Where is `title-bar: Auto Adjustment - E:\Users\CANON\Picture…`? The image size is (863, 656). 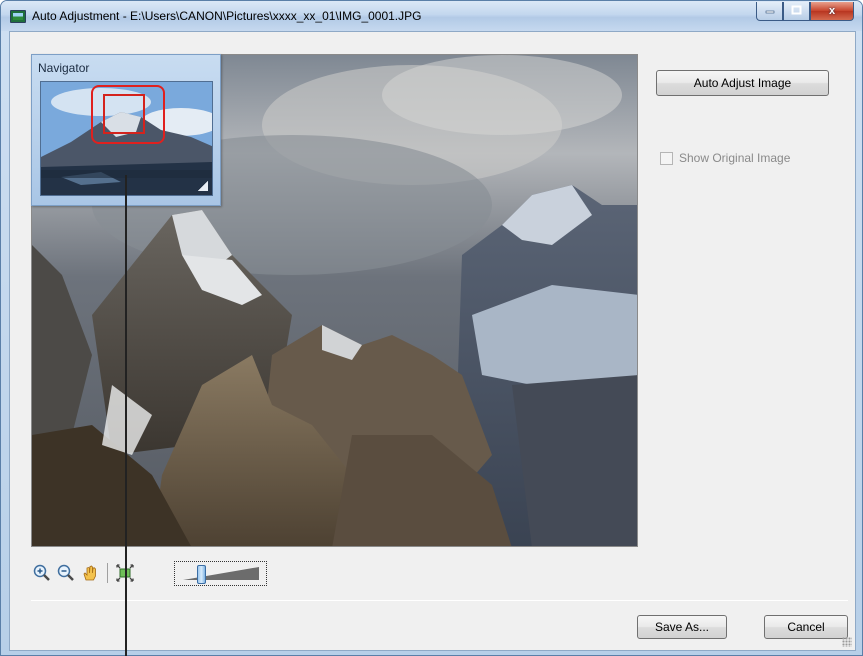 title-bar: Auto Adjustment - E:\Users\CANON\Picture… is located at coordinates (431, 16).